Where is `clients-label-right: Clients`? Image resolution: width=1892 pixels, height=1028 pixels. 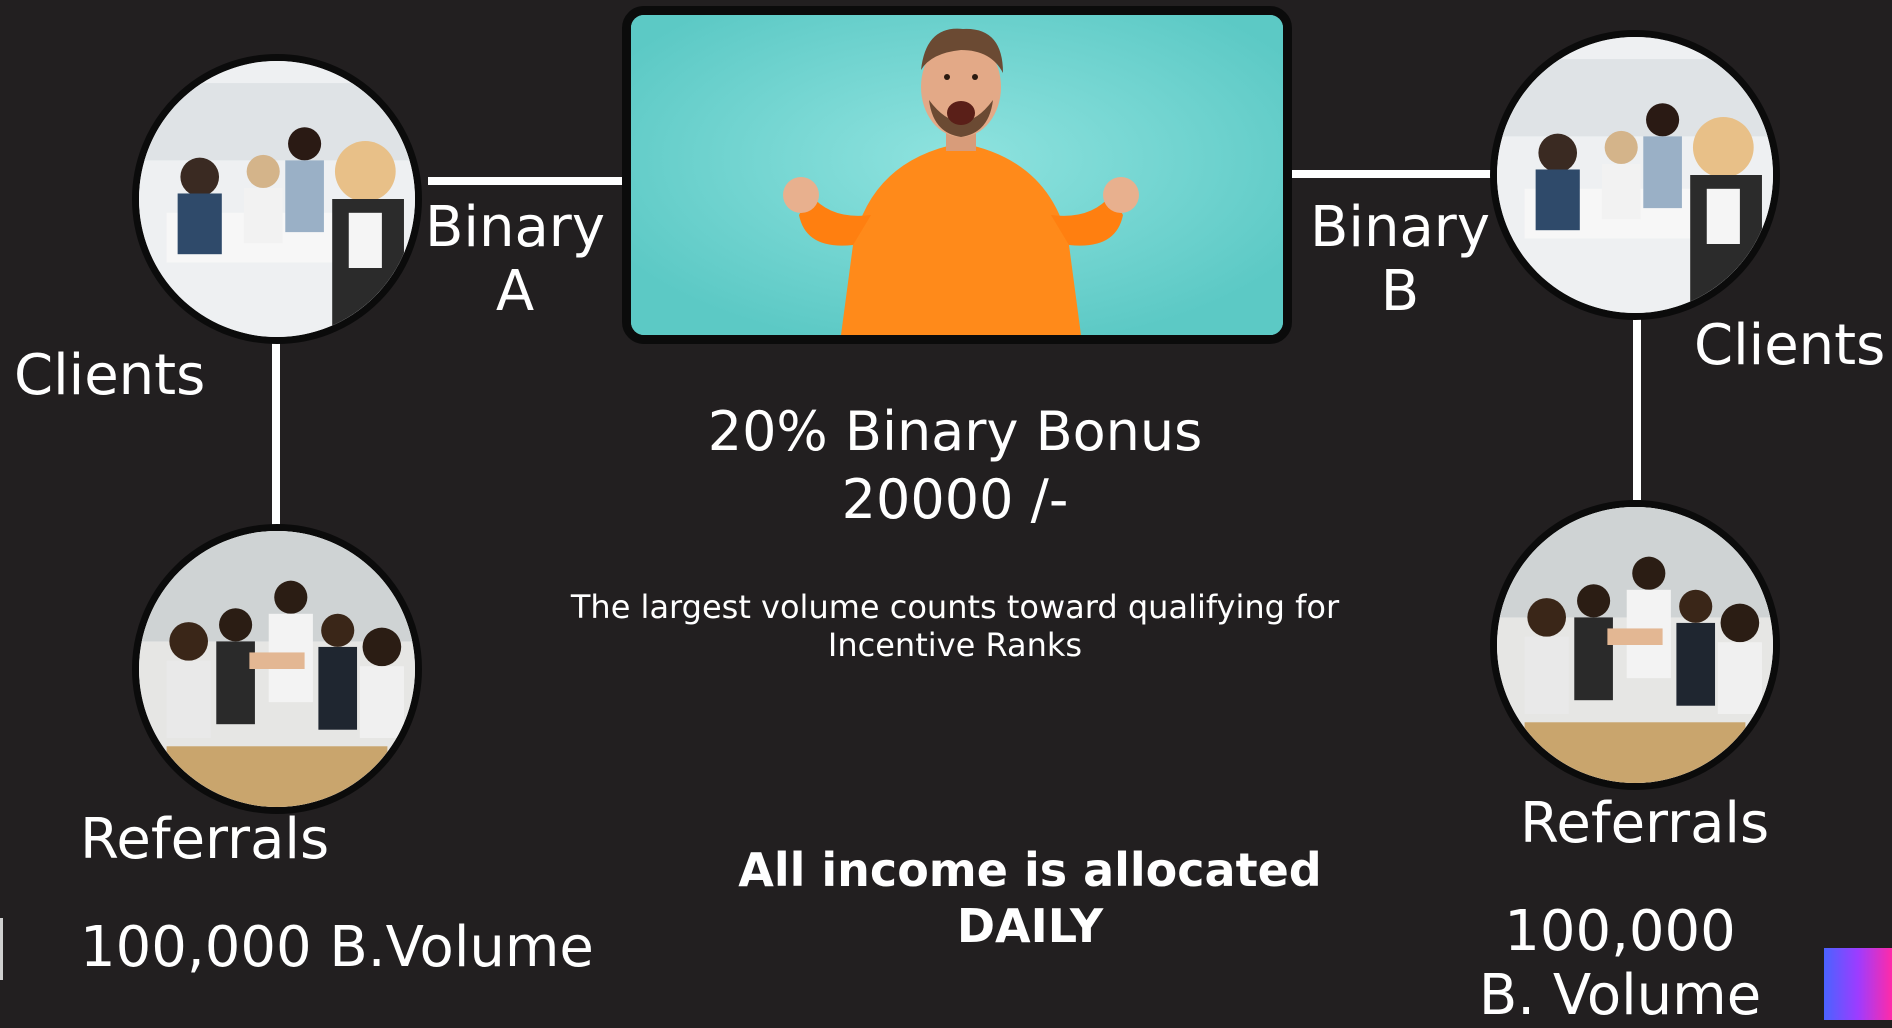 clients-label-right: Clients is located at coordinates (1790, 345).